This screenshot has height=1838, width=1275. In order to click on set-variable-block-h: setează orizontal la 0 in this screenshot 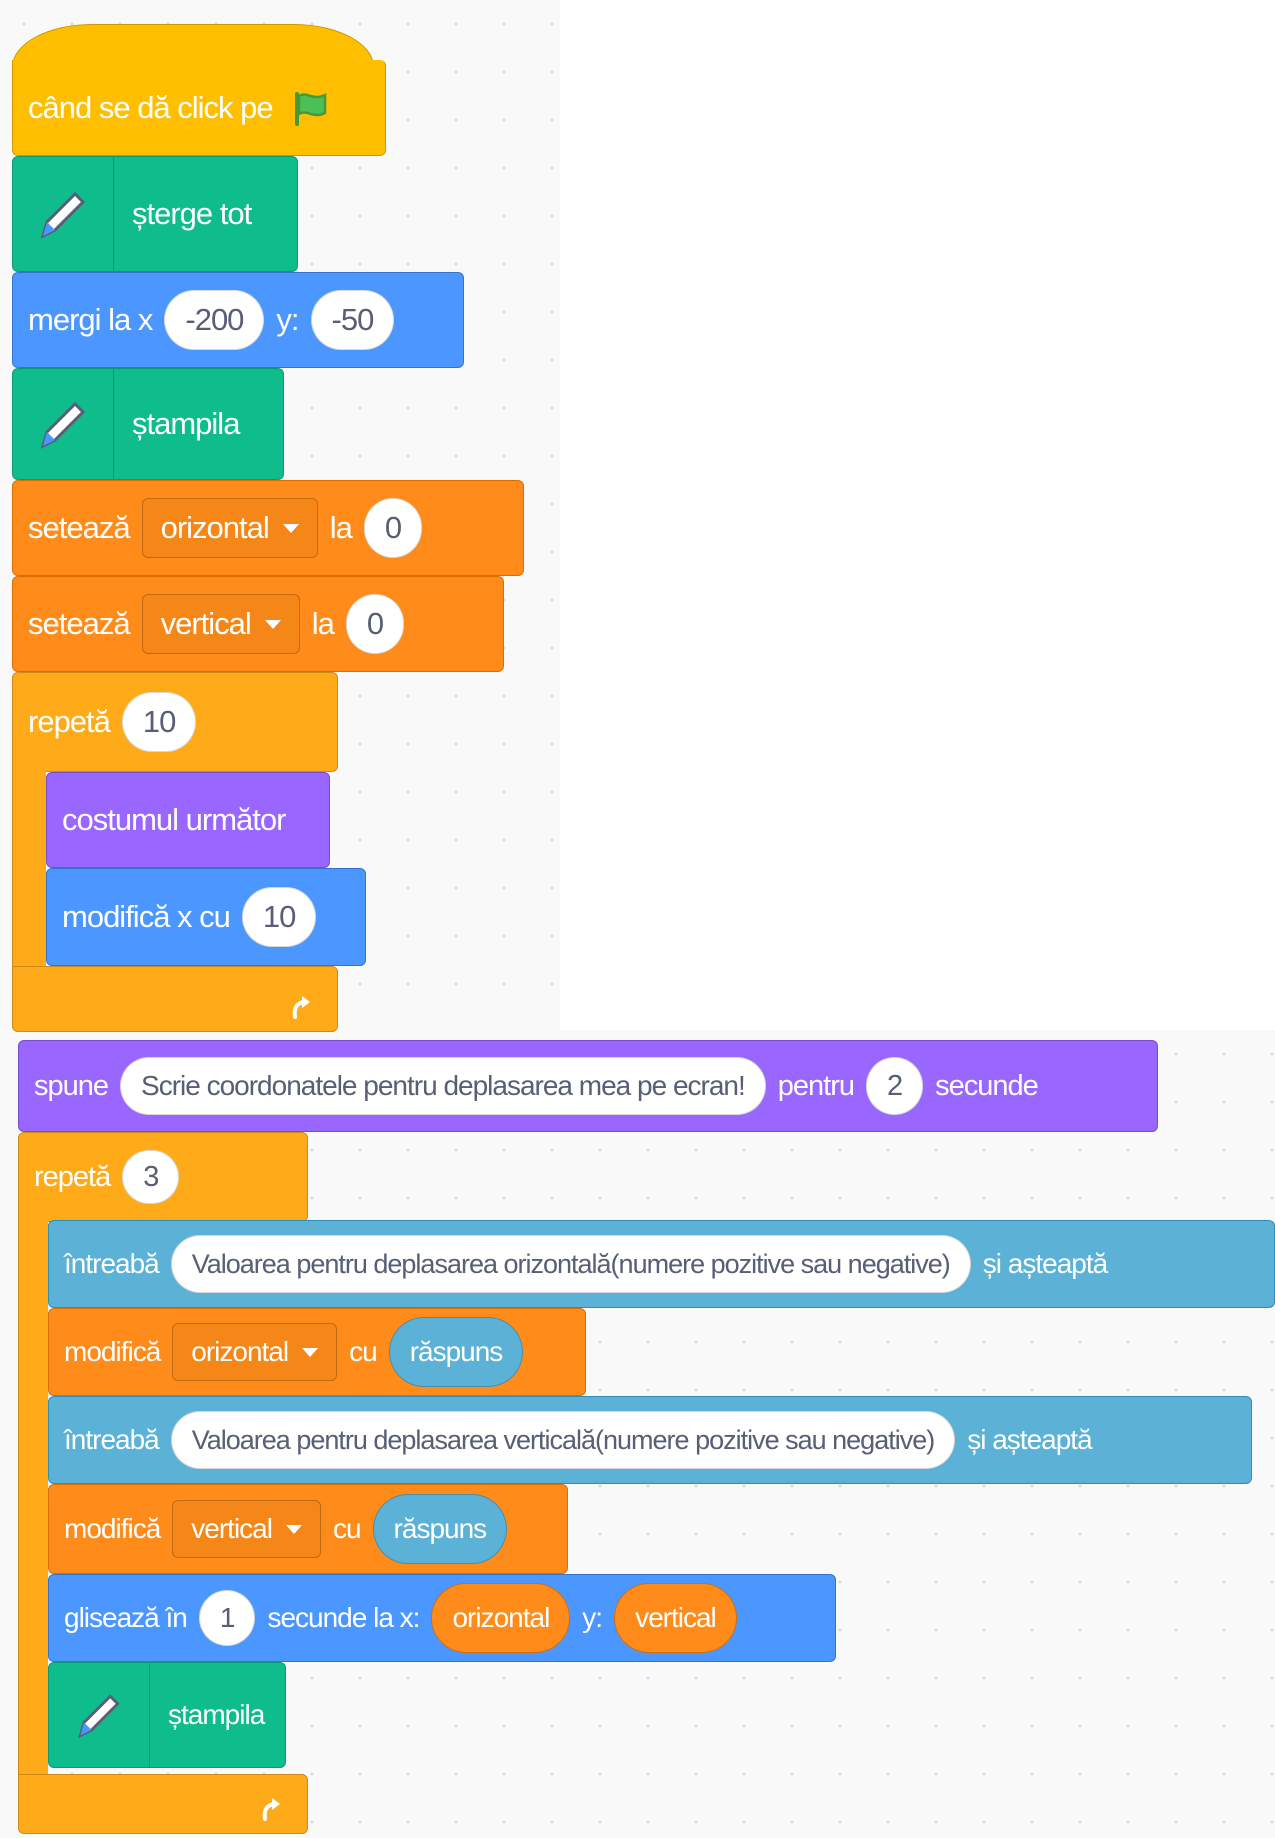, I will do `click(268, 528)`.